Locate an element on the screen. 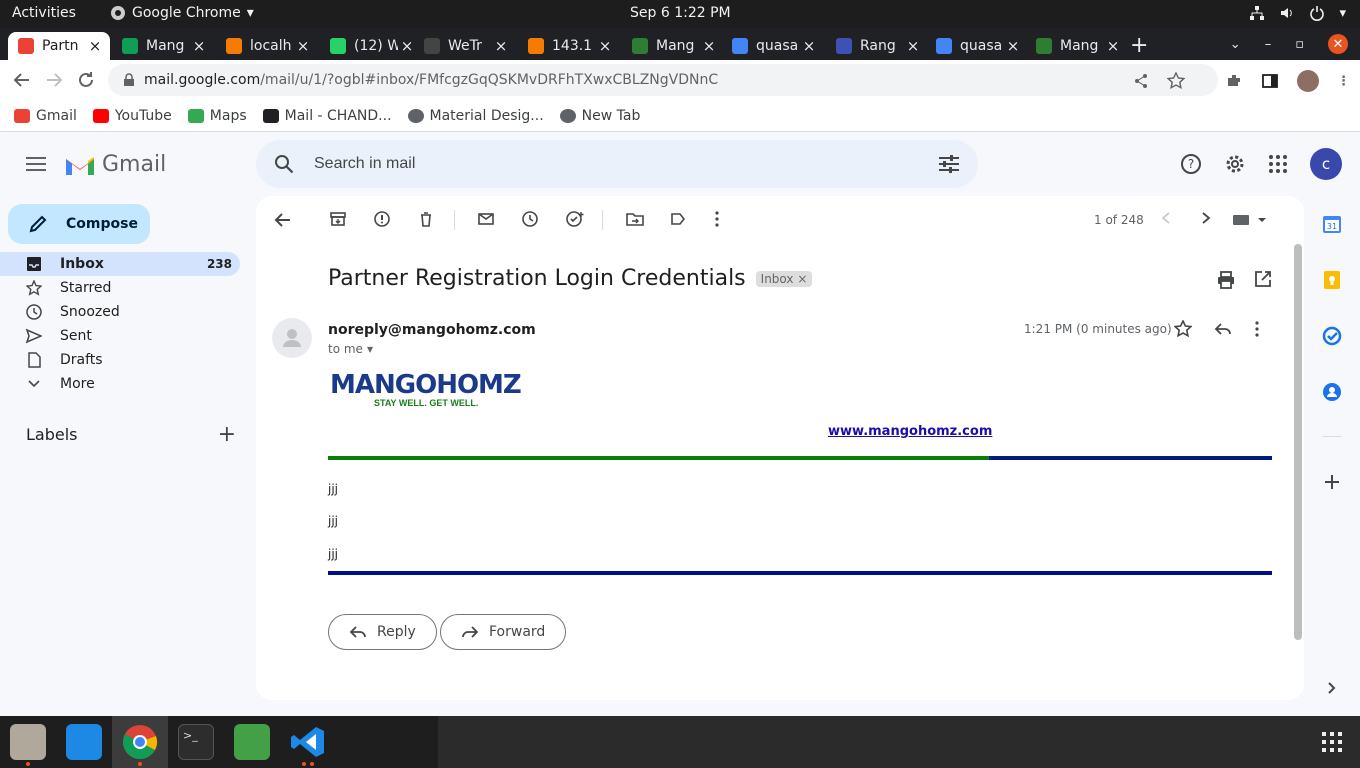 The image size is (1360, 768). bookmark-item: Gmail is located at coordinates (45, 116).